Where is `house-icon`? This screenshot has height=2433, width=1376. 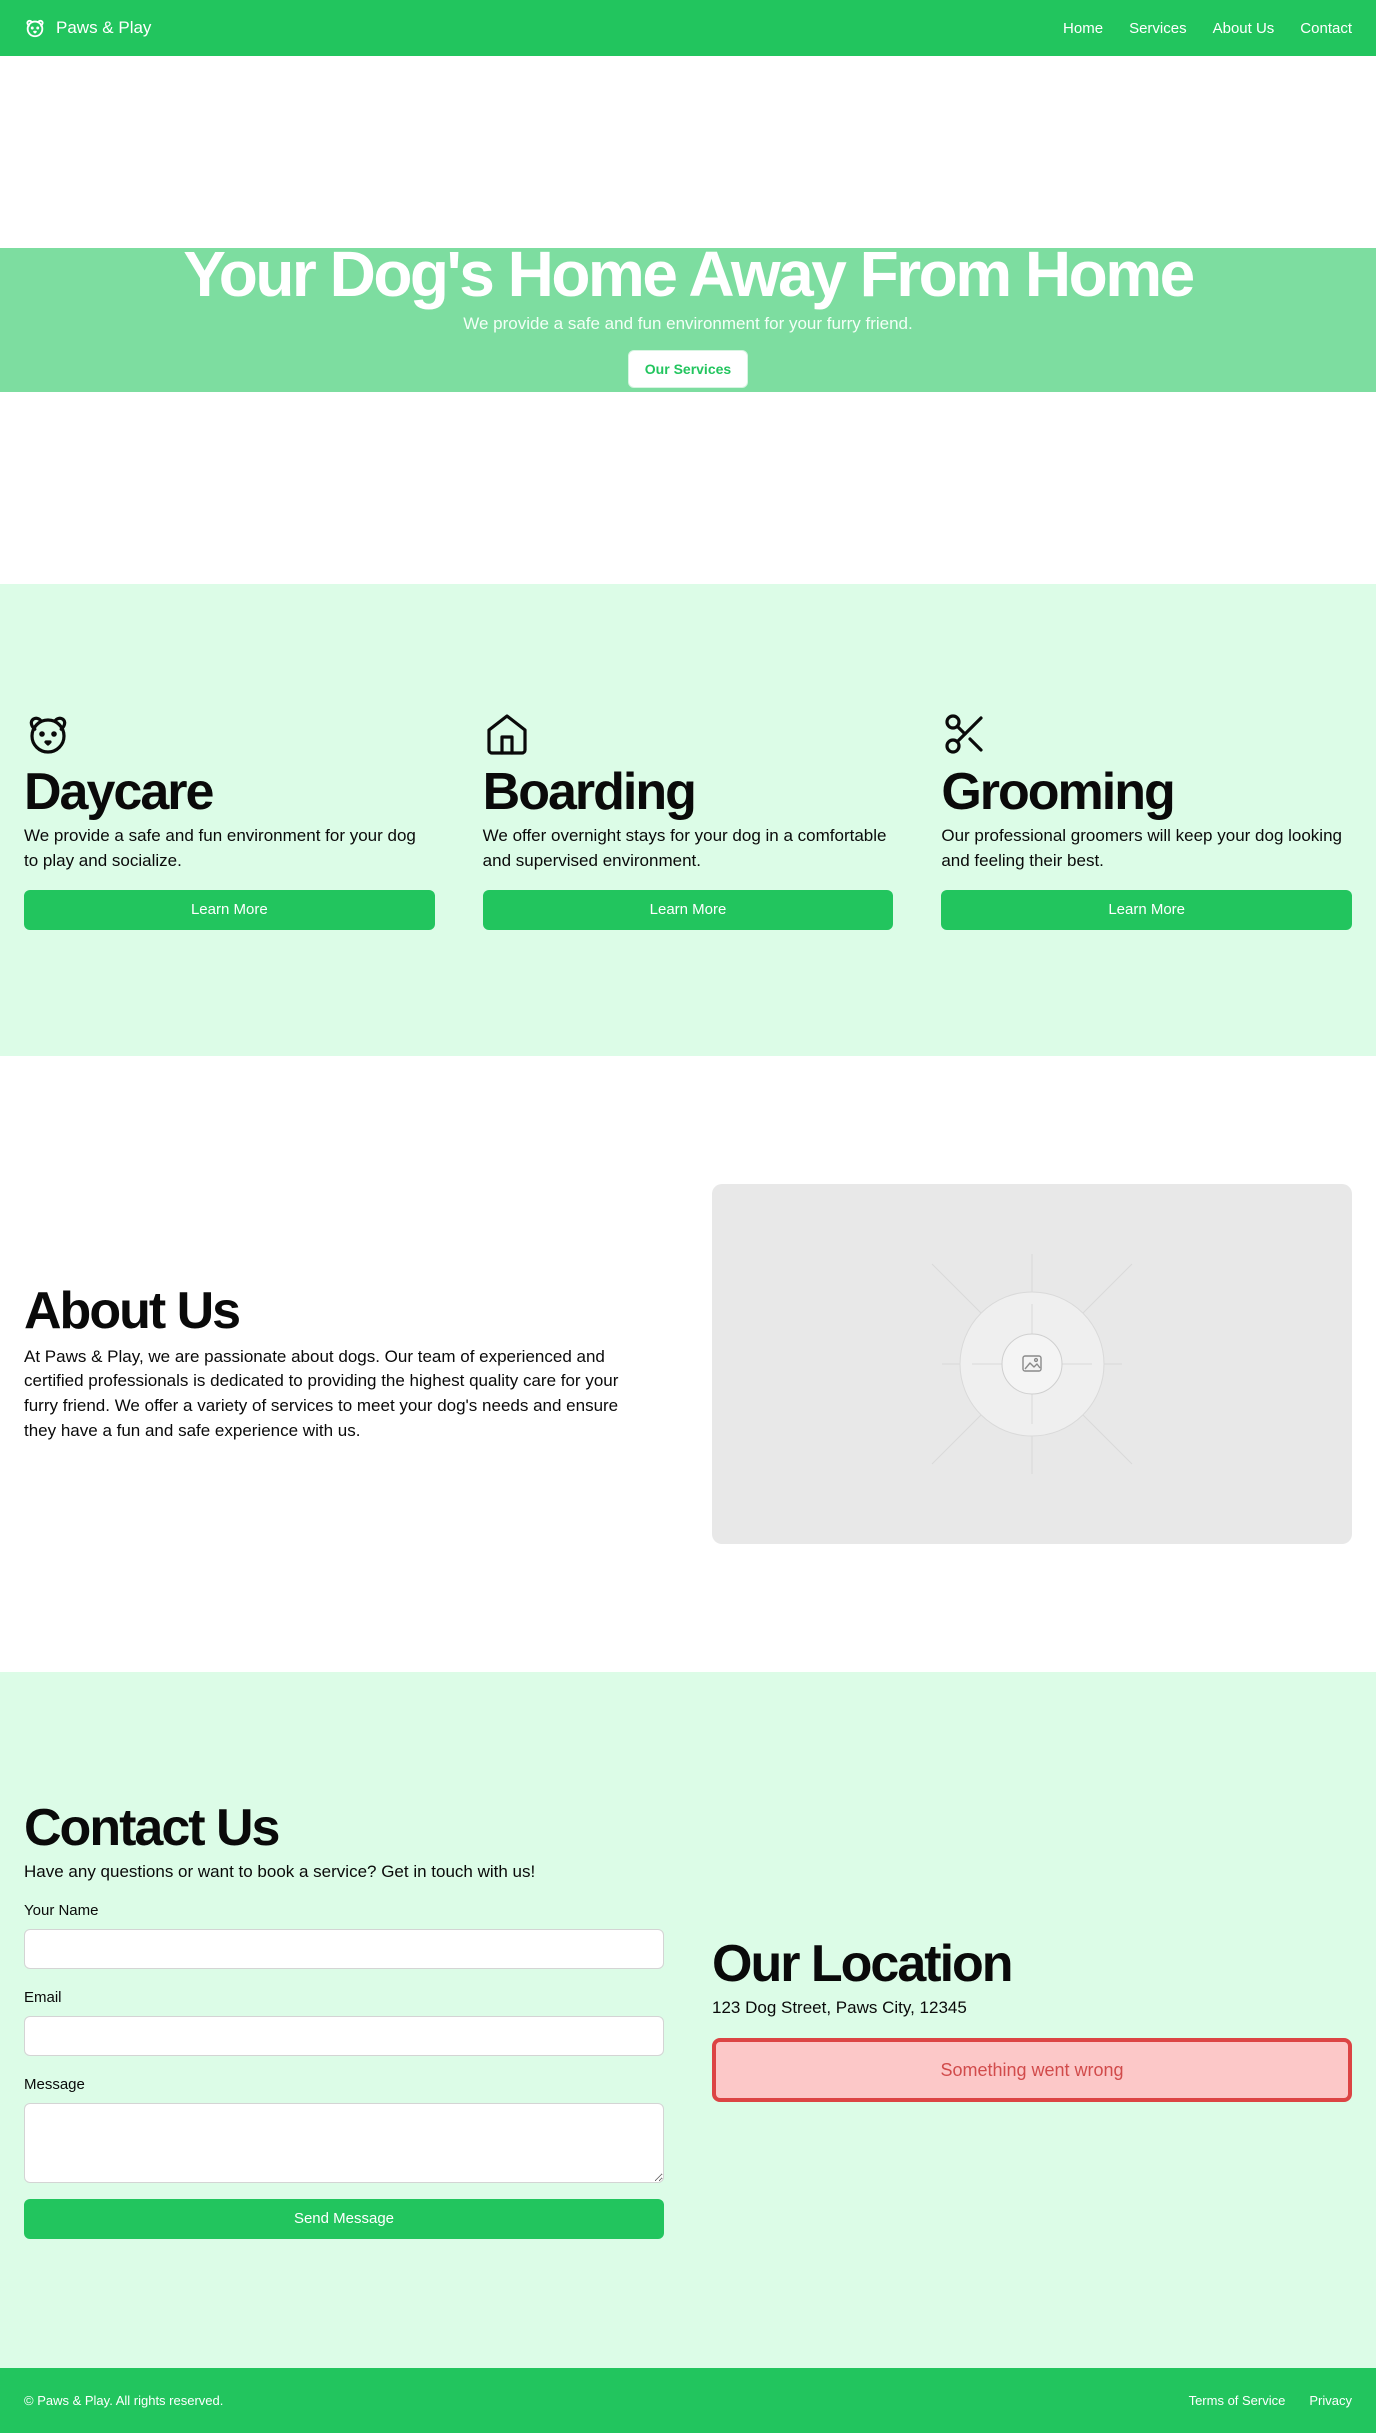 house-icon is located at coordinates (688, 734).